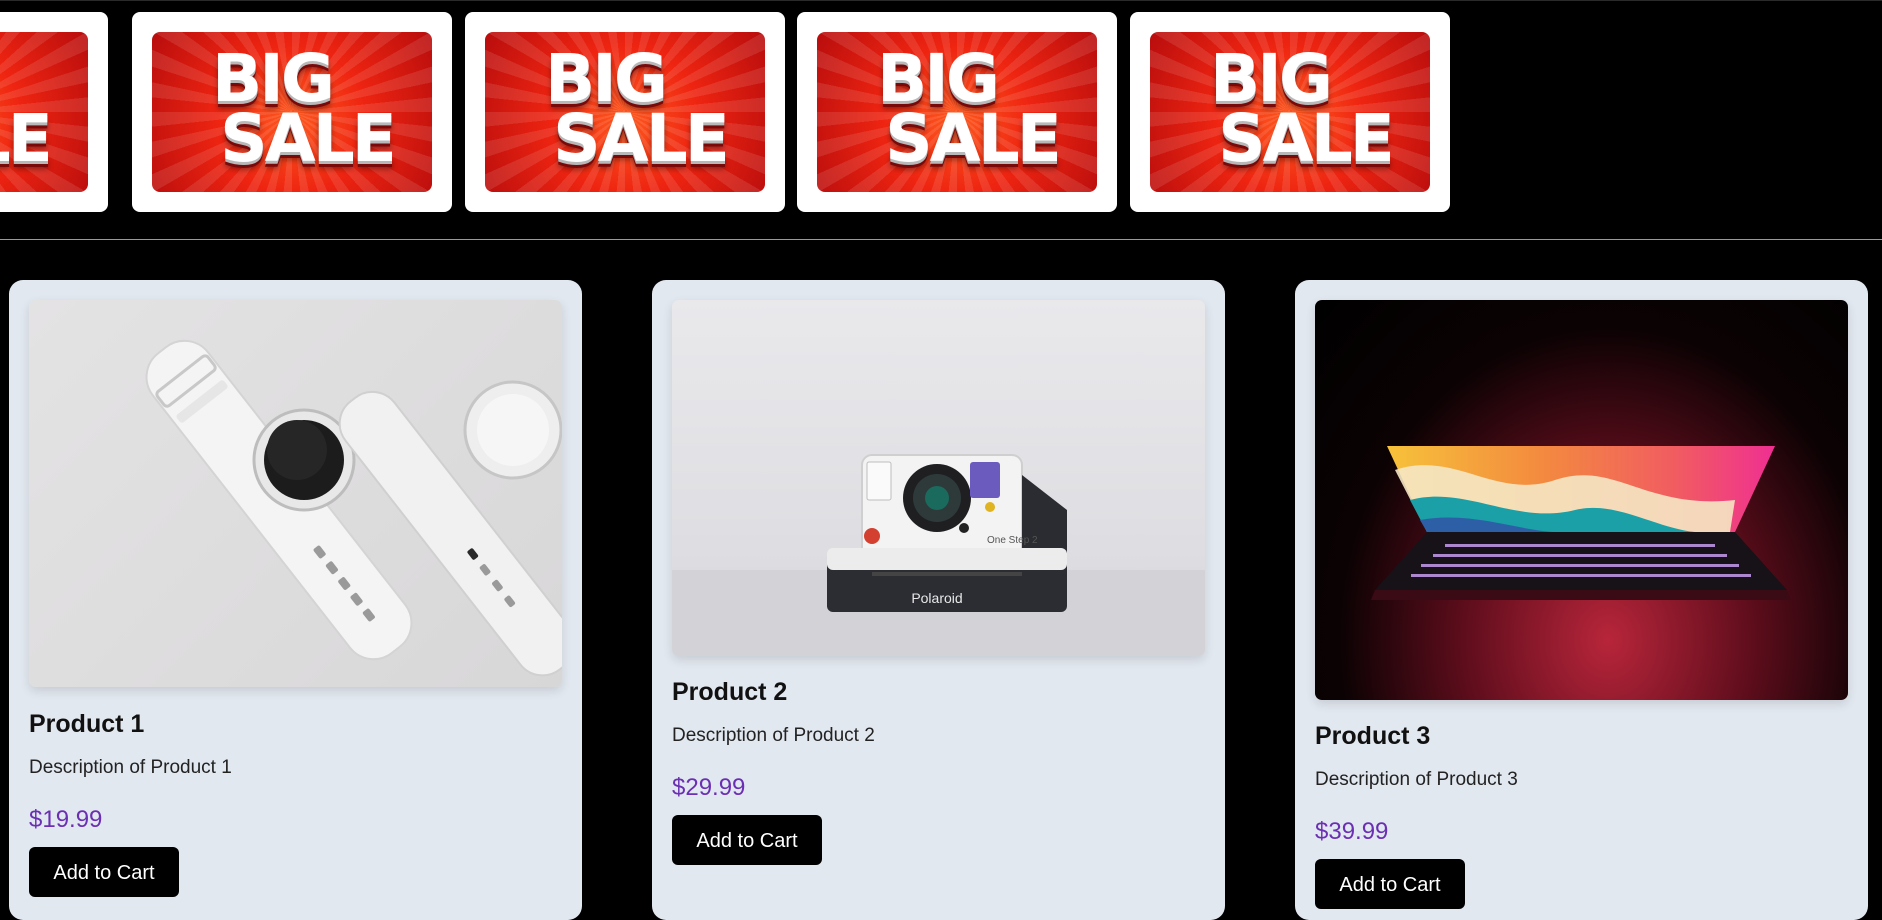 Image resolution: width=1882 pixels, height=920 pixels. I want to click on product-image: Polaroid One Step 2, so click(938, 478).